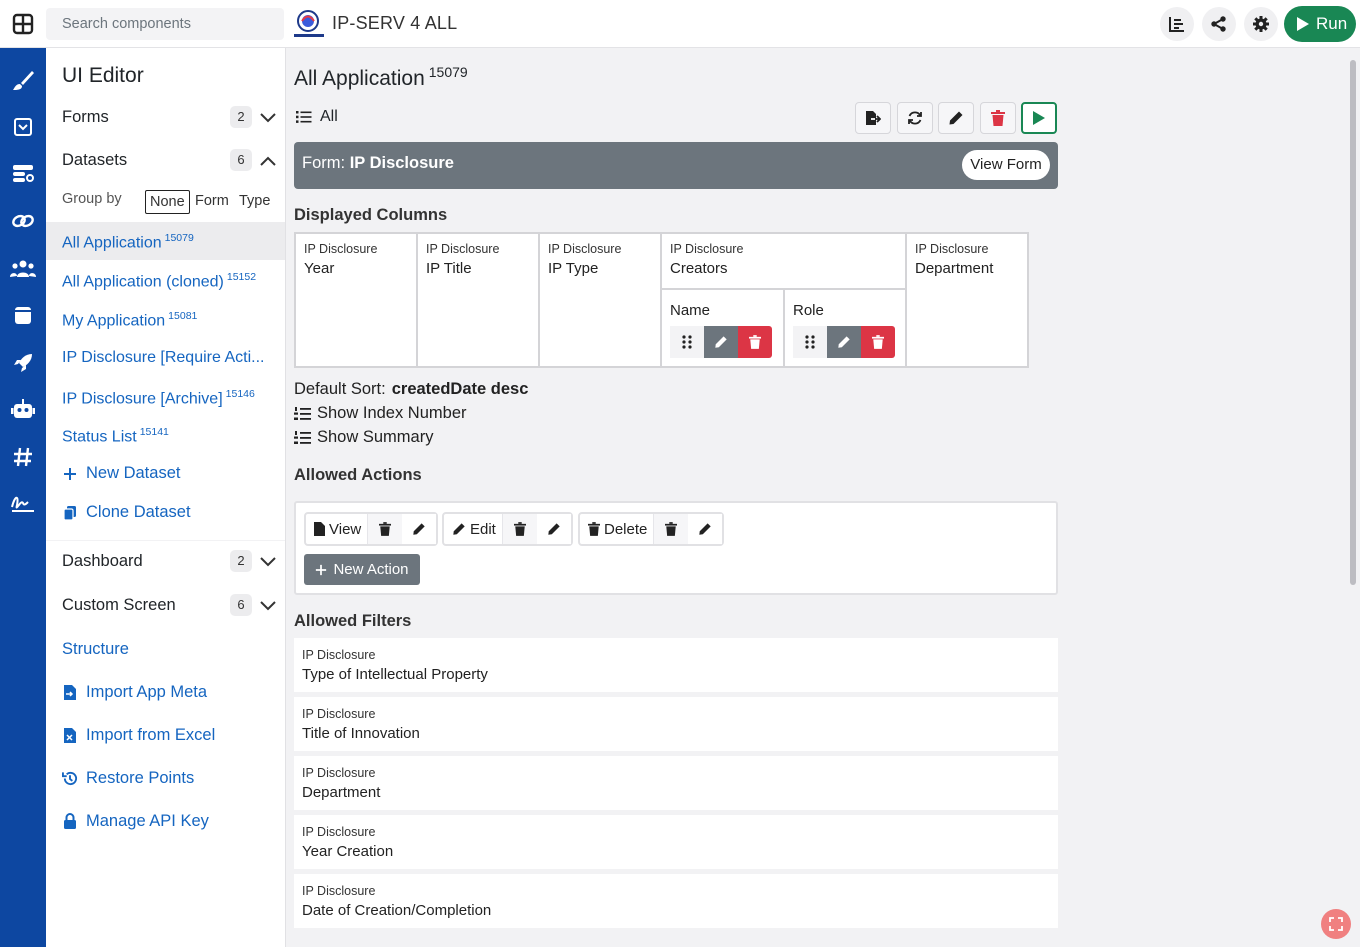  Describe the element at coordinates (165, 241) in the screenshot. I see `dataset-item-all-application: All Application 15079` at that location.